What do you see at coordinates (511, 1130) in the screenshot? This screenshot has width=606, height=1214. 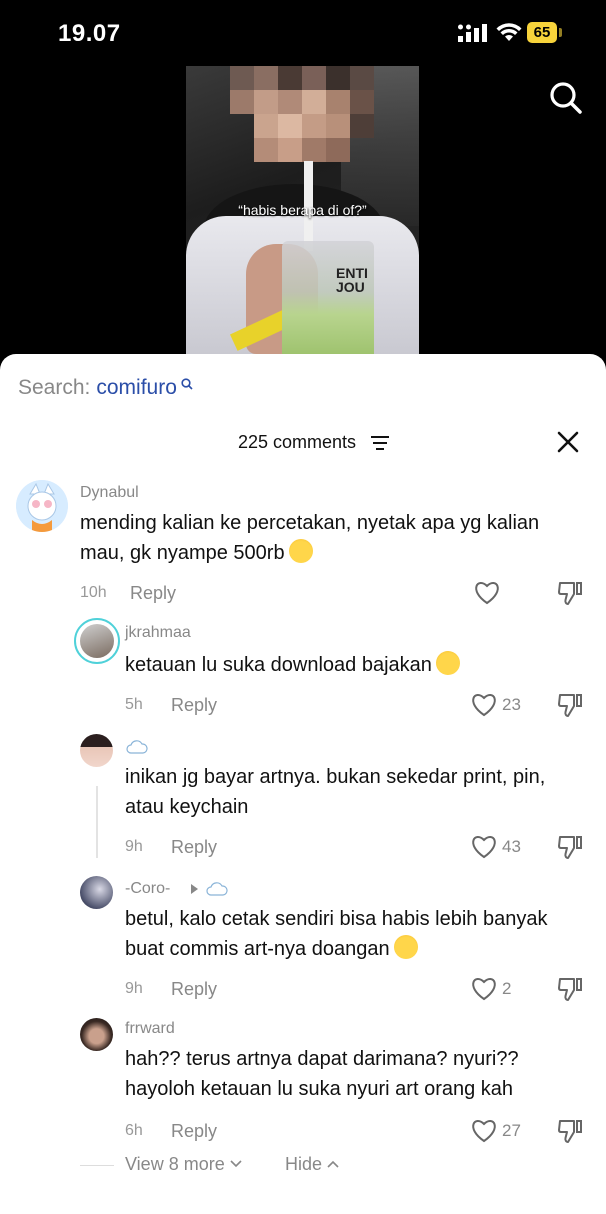 I see `like-count: 27` at bounding box center [511, 1130].